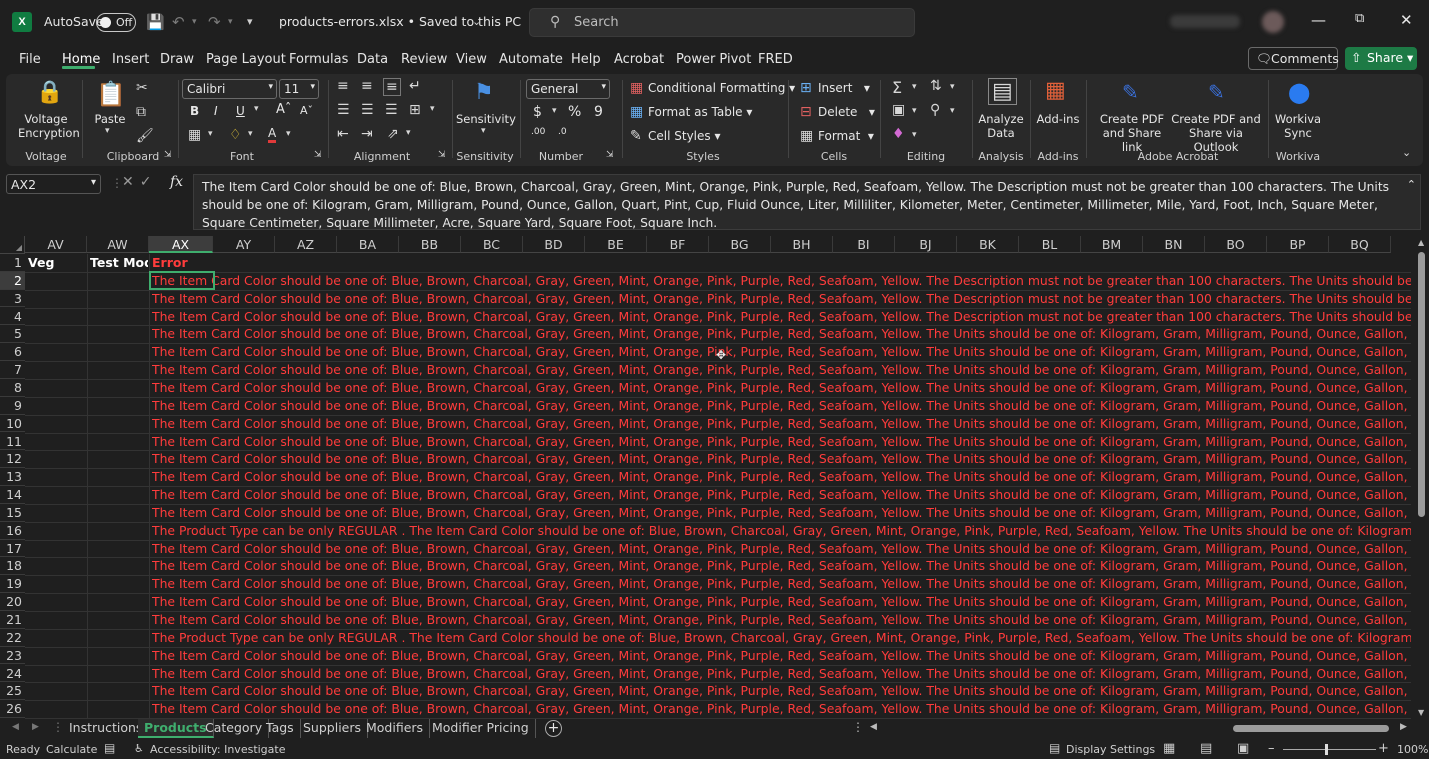 This screenshot has height=759, width=1429. Describe the element at coordinates (177, 59) in the screenshot. I see `menu-draw: Draw` at that location.